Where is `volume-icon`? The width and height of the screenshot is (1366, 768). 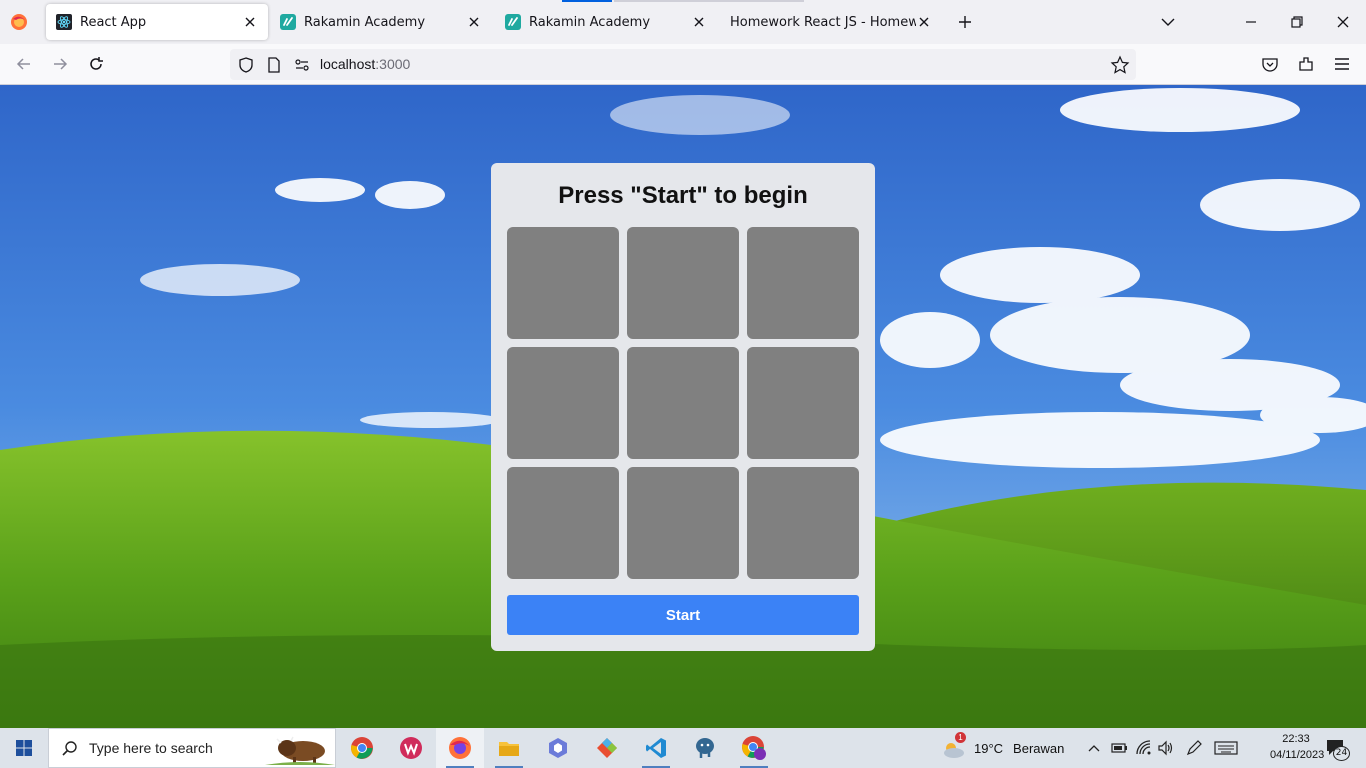
volume-icon is located at coordinates (1166, 748).